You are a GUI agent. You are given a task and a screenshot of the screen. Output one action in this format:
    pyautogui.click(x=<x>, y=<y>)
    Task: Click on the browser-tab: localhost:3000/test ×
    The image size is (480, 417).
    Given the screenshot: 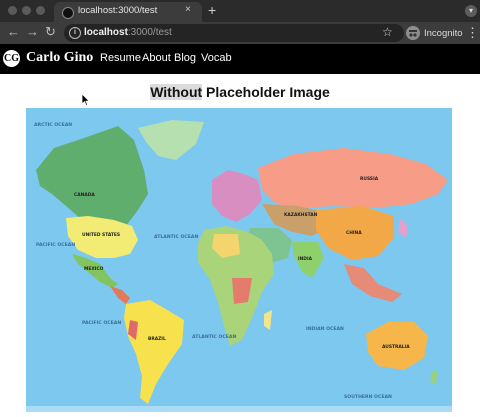 What is the action you would take?
    pyautogui.click(x=128, y=12)
    